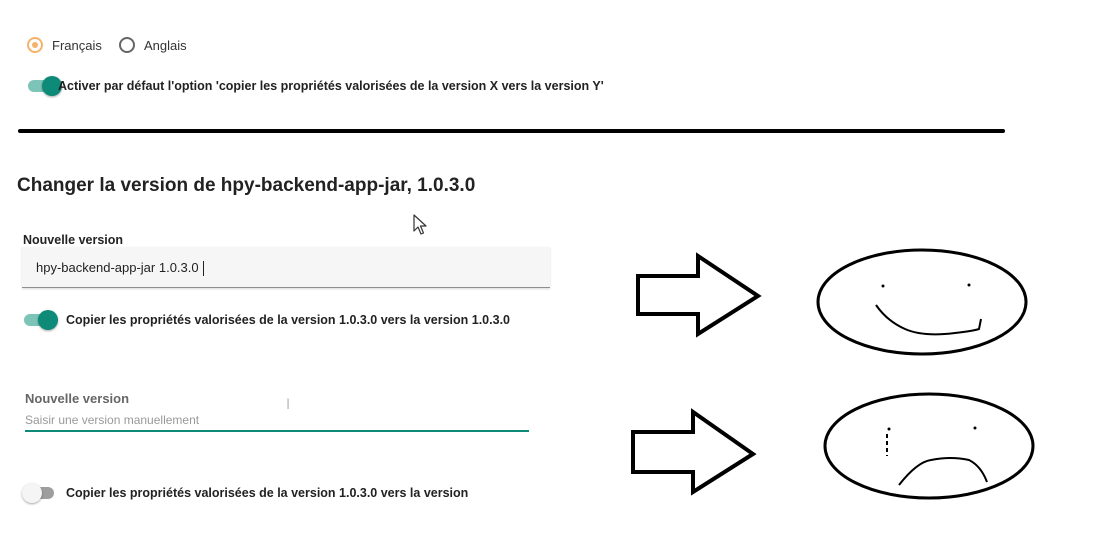 This screenshot has height=559, width=1116. Describe the element at coordinates (77, 45) in the screenshot. I see `radio-francais-label: Français` at that location.